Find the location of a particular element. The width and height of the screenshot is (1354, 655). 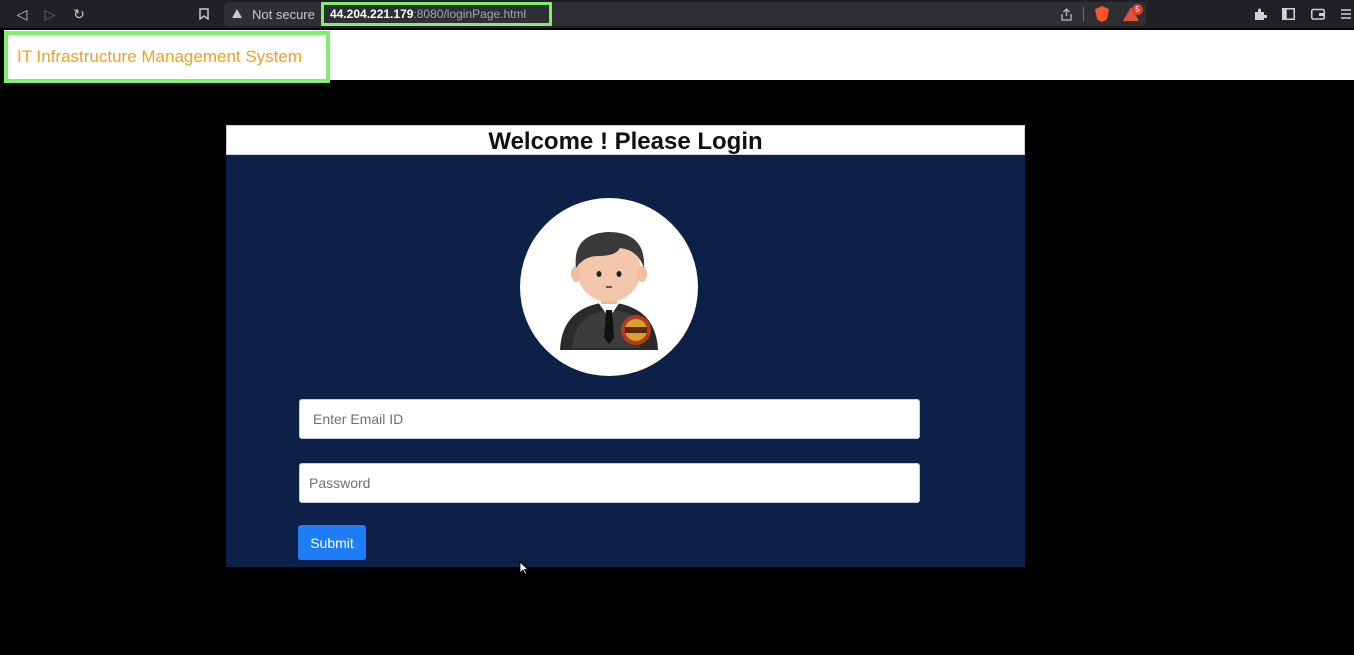

share-icon is located at coordinates (1066, 14).